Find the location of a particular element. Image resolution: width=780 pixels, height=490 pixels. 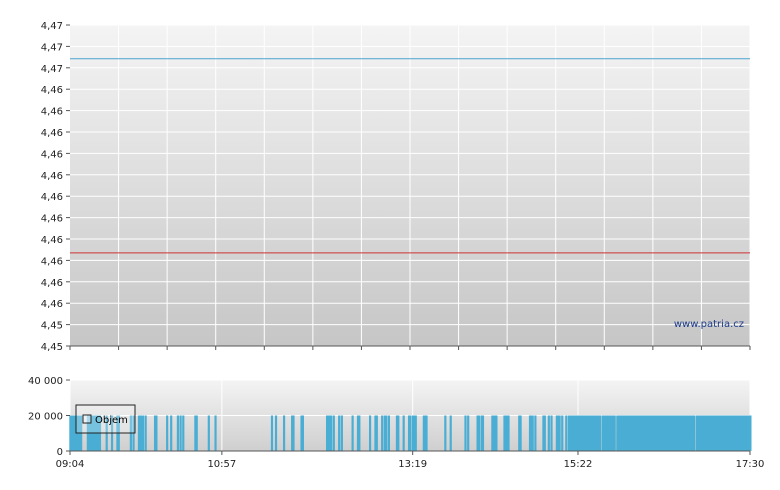

watermark: www.patria.cz is located at coordinates (709, 324).